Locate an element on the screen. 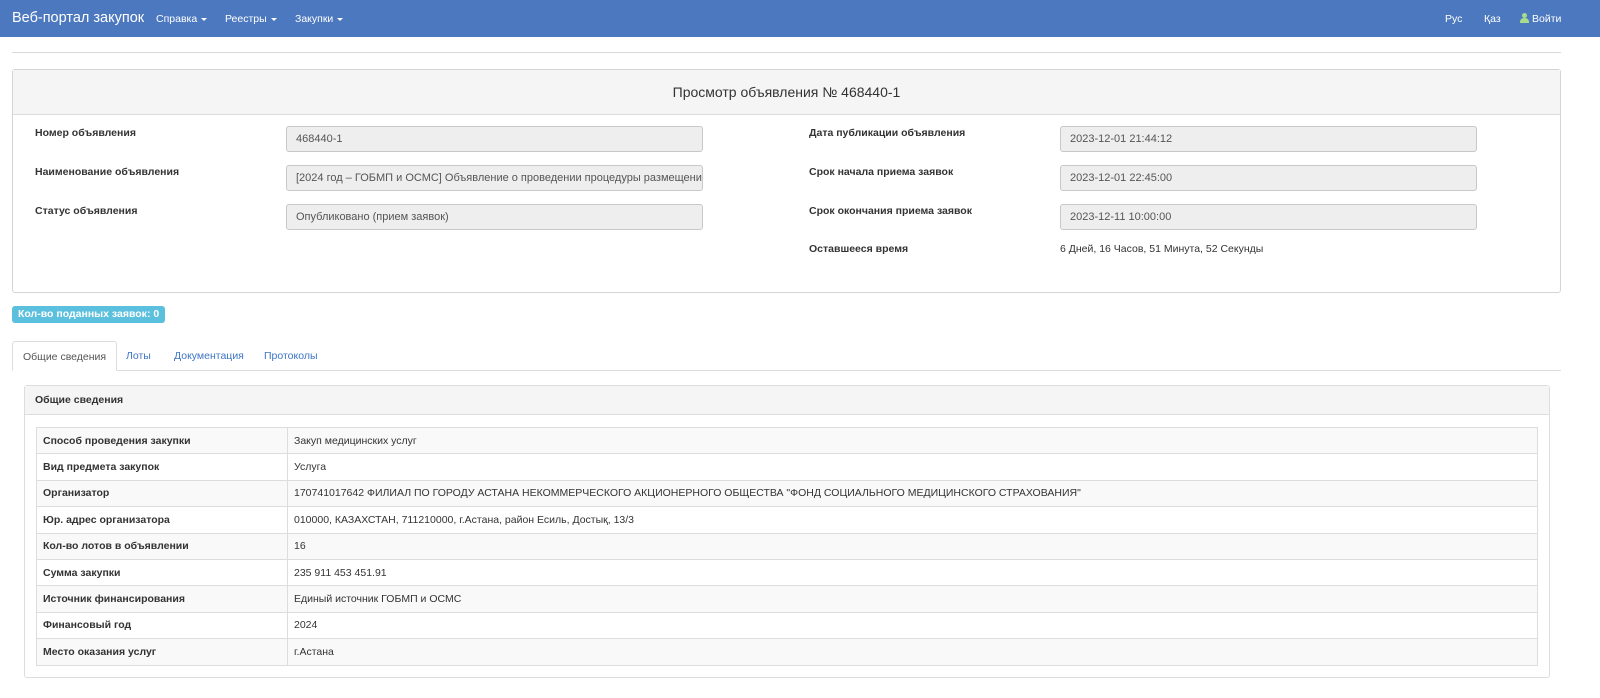 Image resolution: width=1600 pixels, height=698 pixels. table-row: Кол-во лотов в объявлении 16 is located at coordinates (787, 546).